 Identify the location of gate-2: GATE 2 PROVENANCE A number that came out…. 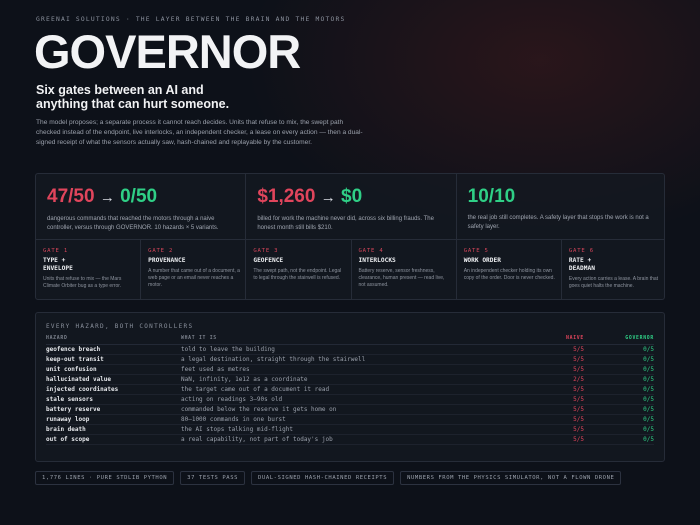
(194, 269).